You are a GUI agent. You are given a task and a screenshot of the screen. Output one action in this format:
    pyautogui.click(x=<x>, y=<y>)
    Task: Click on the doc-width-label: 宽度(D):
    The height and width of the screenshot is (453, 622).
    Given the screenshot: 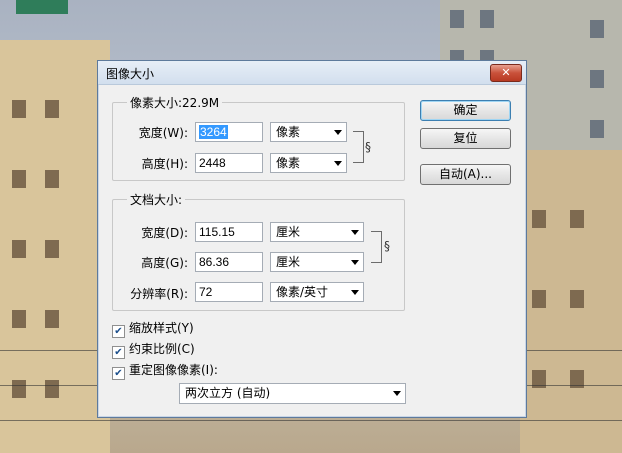 What is the action you would take?
    pyautogui.click(x=164, y=233)
    